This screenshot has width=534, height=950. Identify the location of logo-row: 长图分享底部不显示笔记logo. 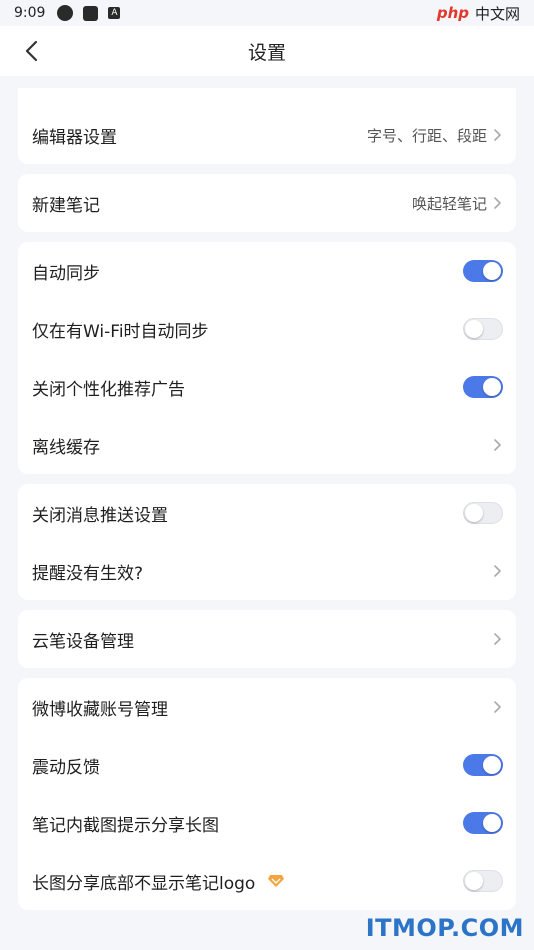
(267, 881).